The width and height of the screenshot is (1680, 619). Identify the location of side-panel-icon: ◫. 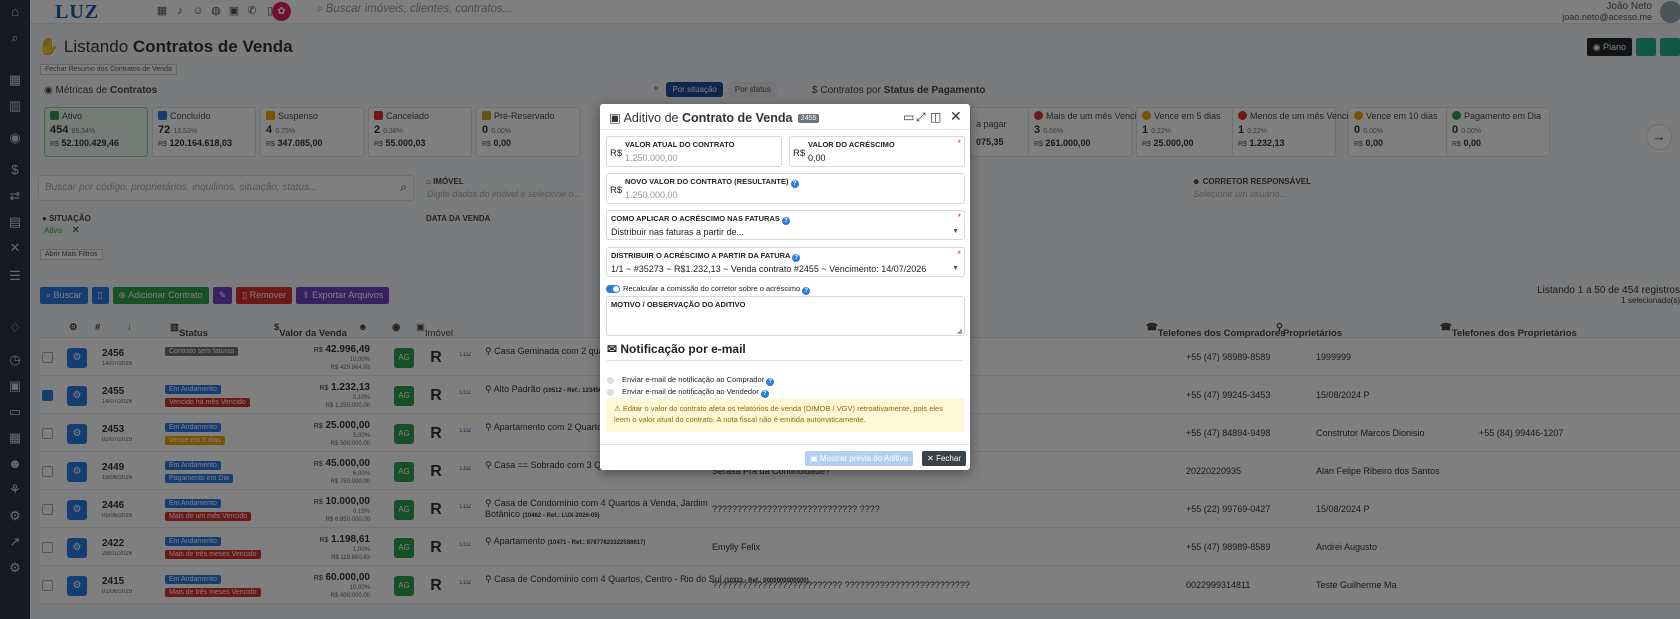
(935, 117).